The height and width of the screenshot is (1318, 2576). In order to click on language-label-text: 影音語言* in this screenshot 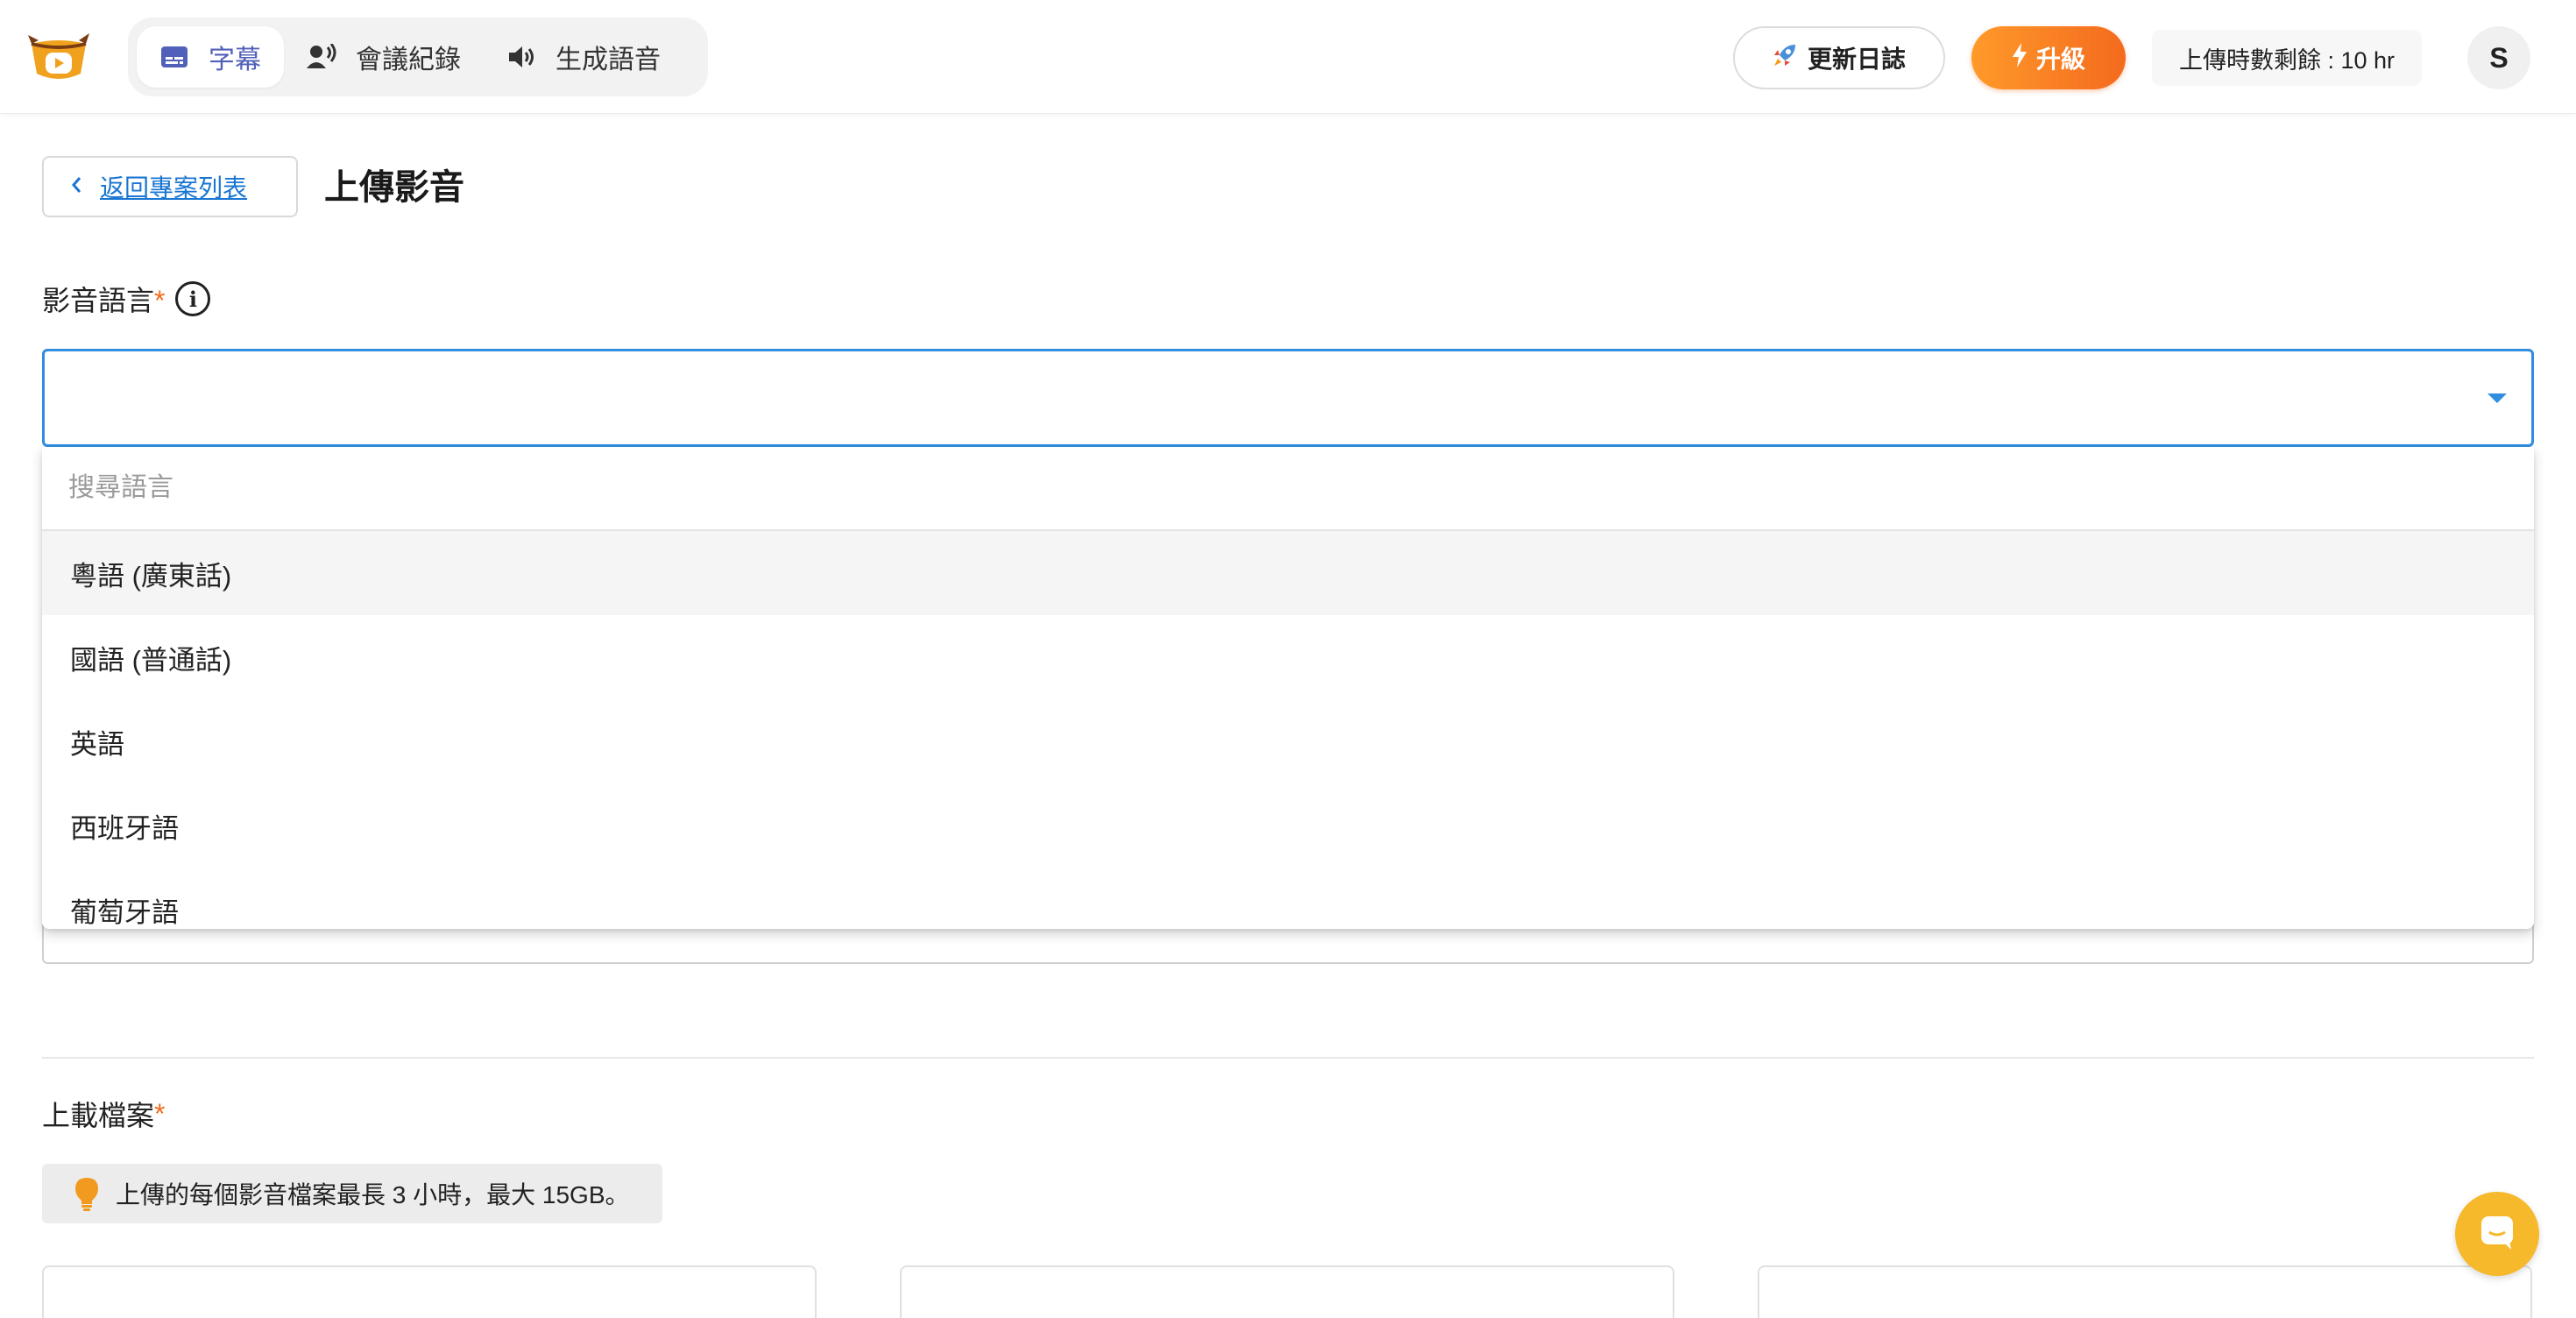, I will do `click(104, 300)`.